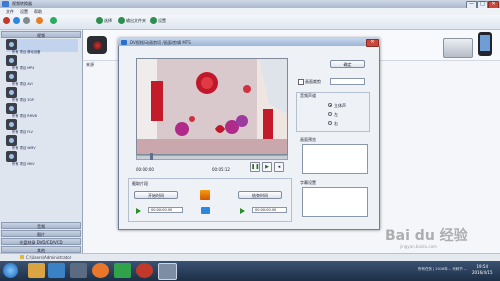 The height and width of the screenshot is (281, 500). Describe the element at coordinates (212, 157) in the screenshot. I see `seek-bar` at that location.